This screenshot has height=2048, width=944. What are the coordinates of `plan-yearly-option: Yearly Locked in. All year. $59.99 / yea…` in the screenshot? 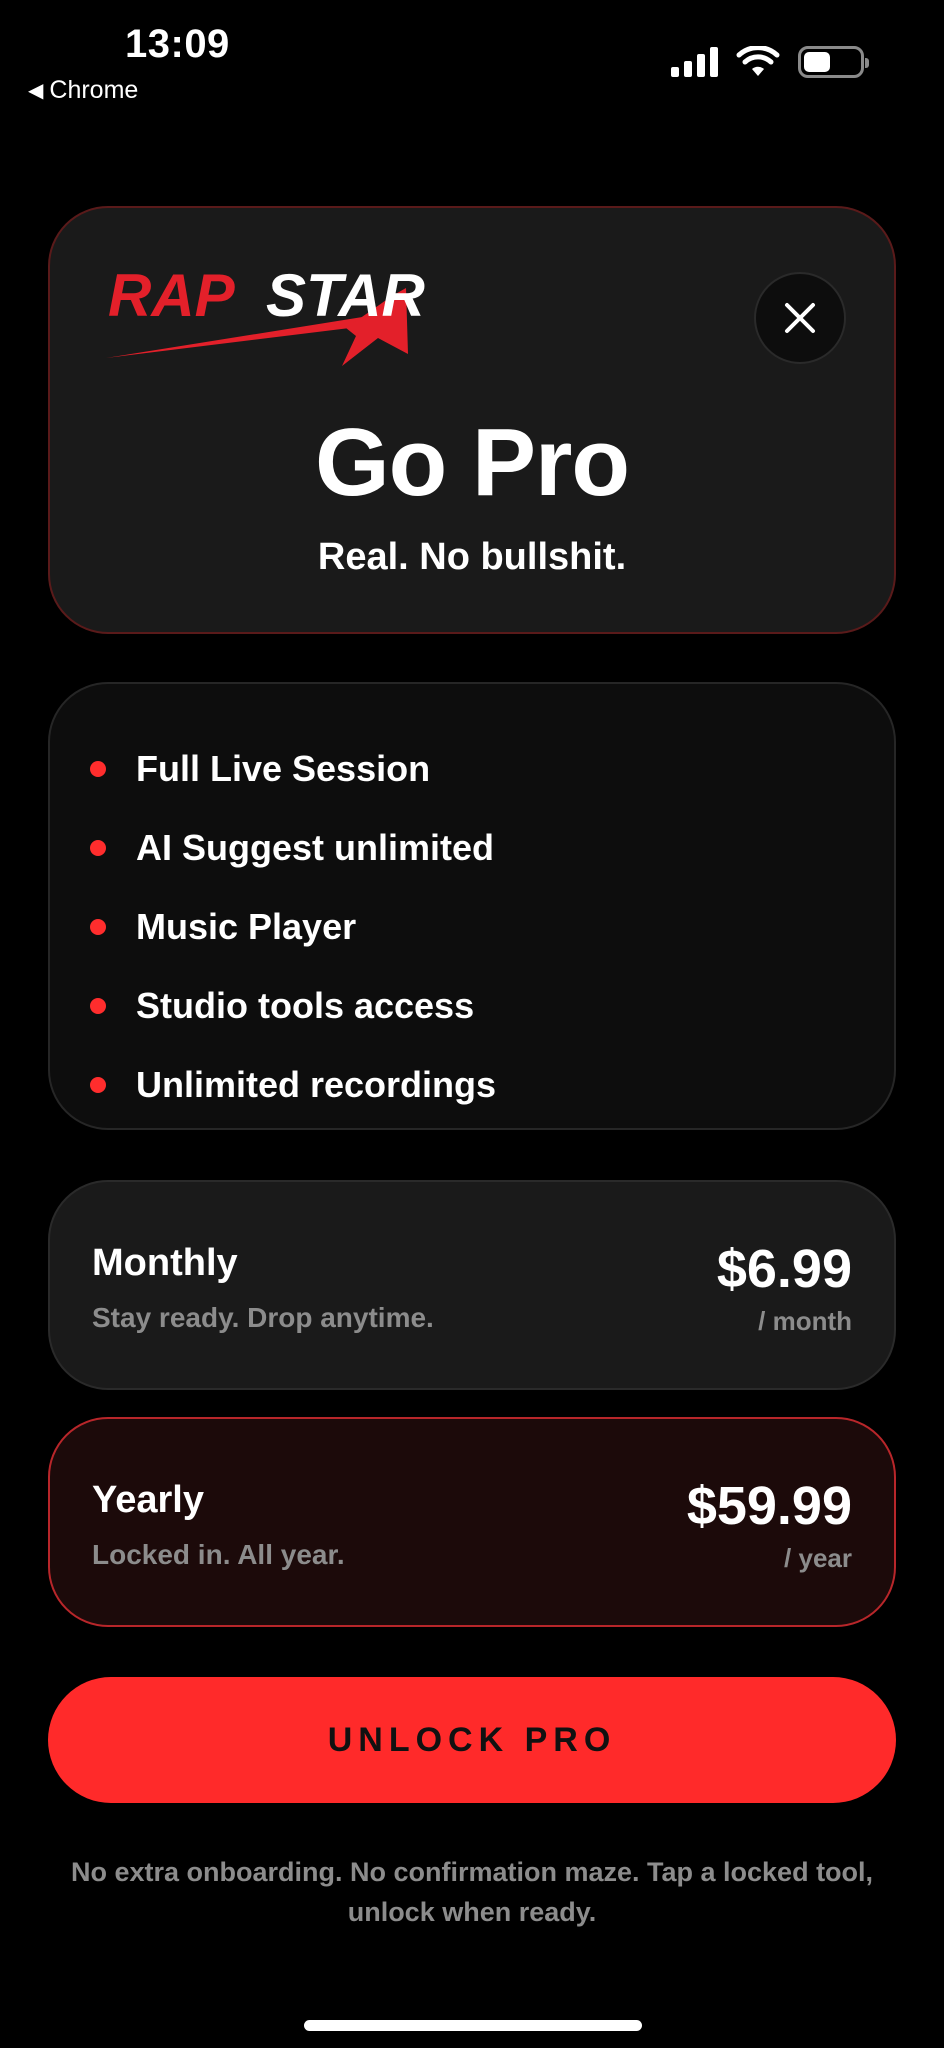 It's located at (472, 1522).